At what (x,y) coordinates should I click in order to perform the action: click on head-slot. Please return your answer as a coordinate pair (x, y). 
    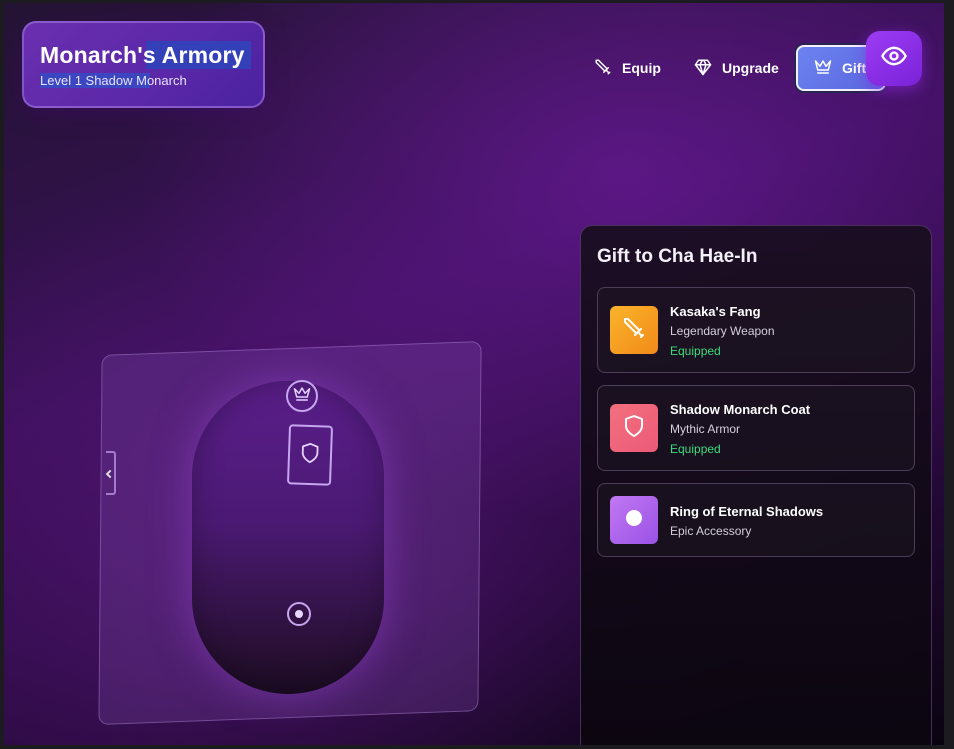
    Looking at the image, I should click on (302, 396).